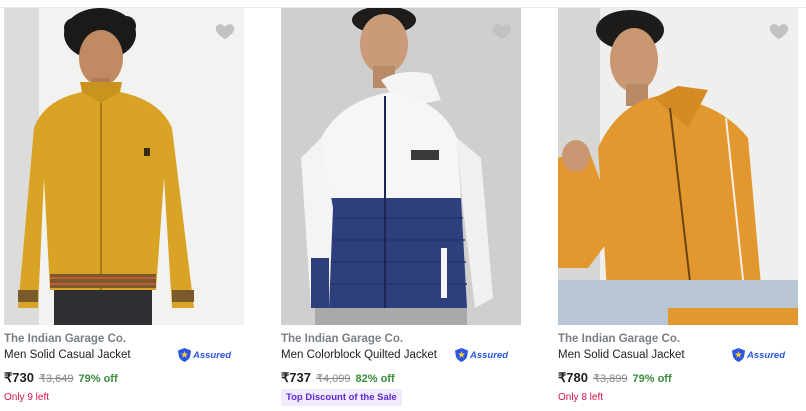 The height and width of the screenshot is (411, 806). Describe the element at coordinates (375, 379) in the screenshot. I see `discount-percent: 82% off` at that location.